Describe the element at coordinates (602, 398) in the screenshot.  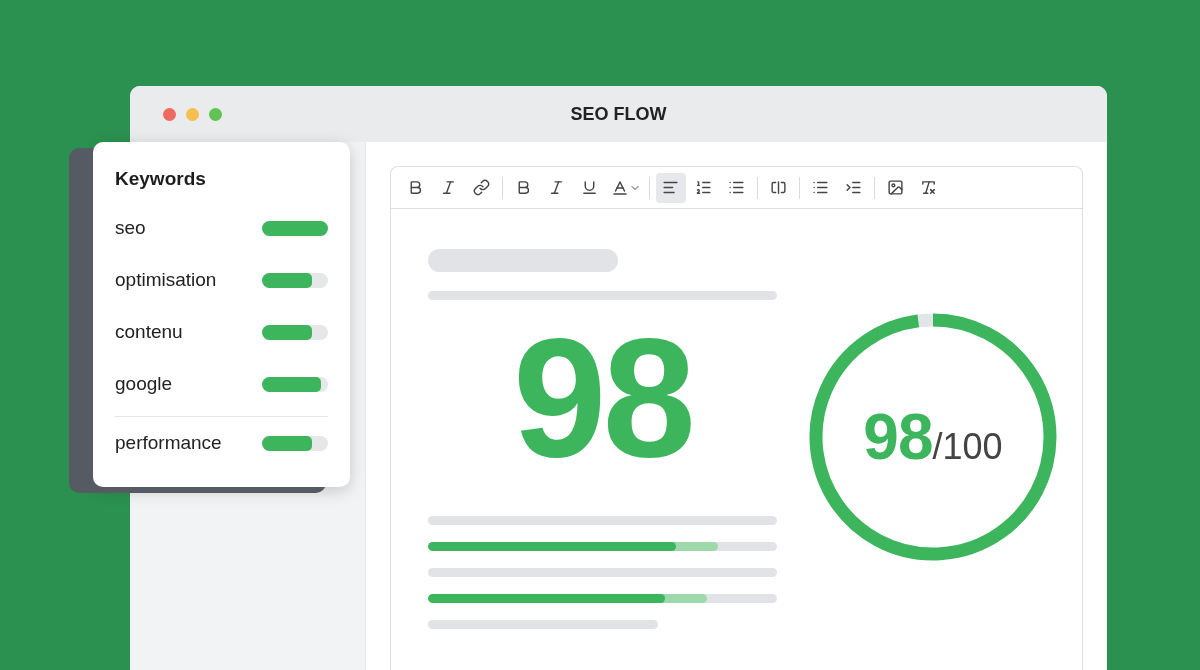
I see `score-value: 98` at that location.